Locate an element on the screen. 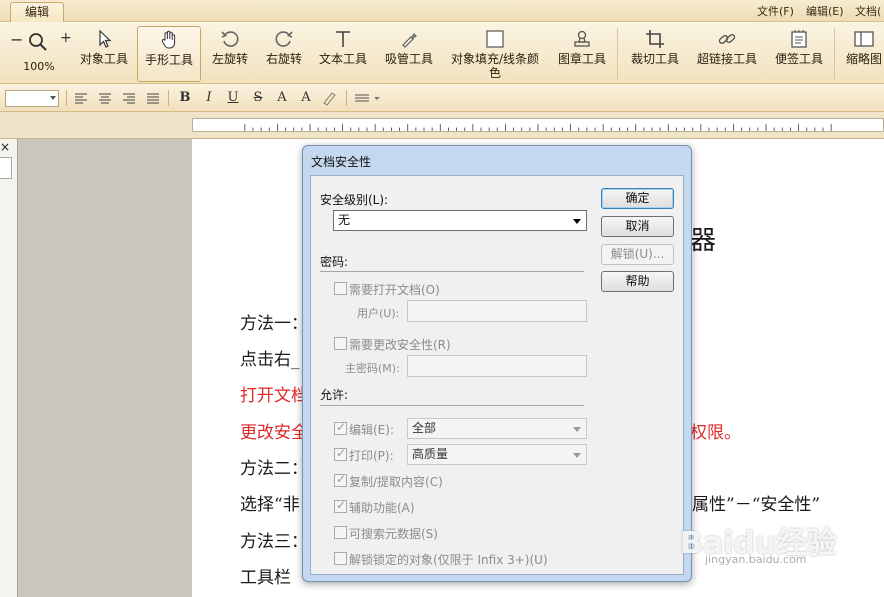  text-tool-button: 文本工具 is located at coordinates (343, 54).